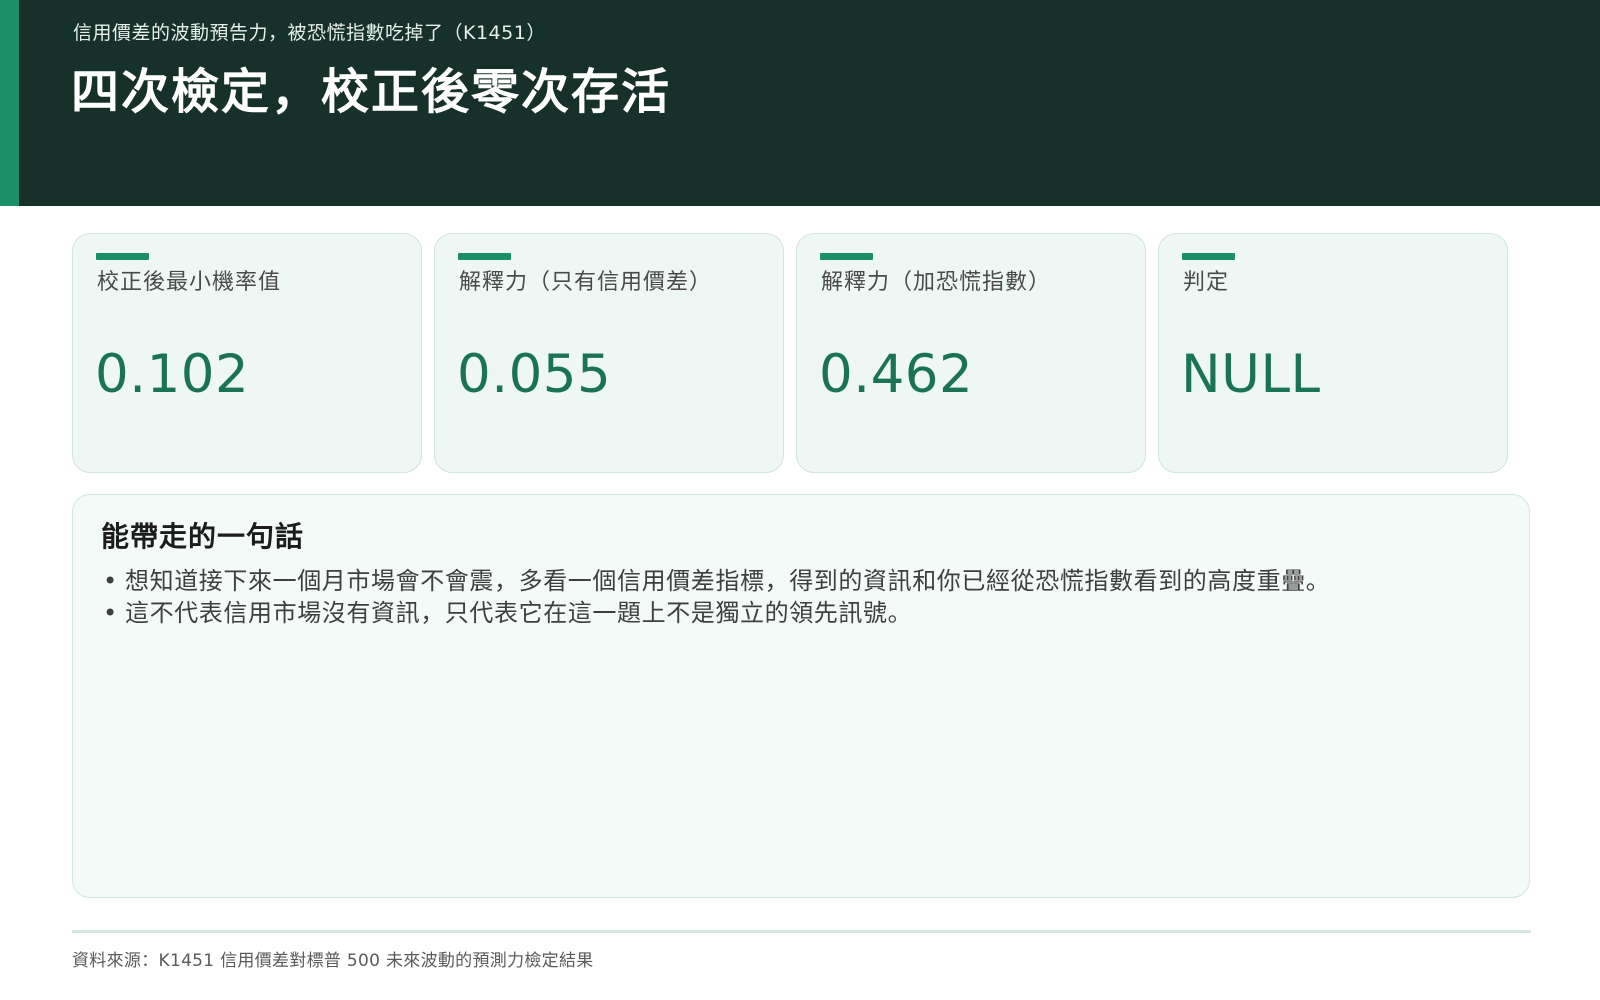 The image size is (1600, 1000). What do you see at coordinates (936, 282) in the screenshot?
I see `metric-label: 解釋力（加恐慌指數）` at bounding box center [936, 282].